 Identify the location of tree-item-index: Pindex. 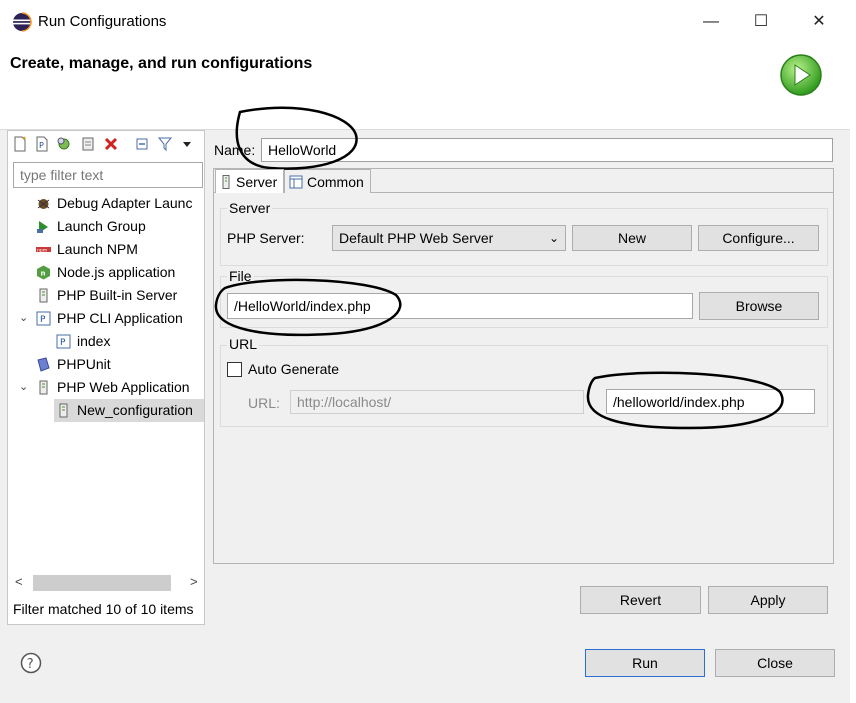
(130, 341).